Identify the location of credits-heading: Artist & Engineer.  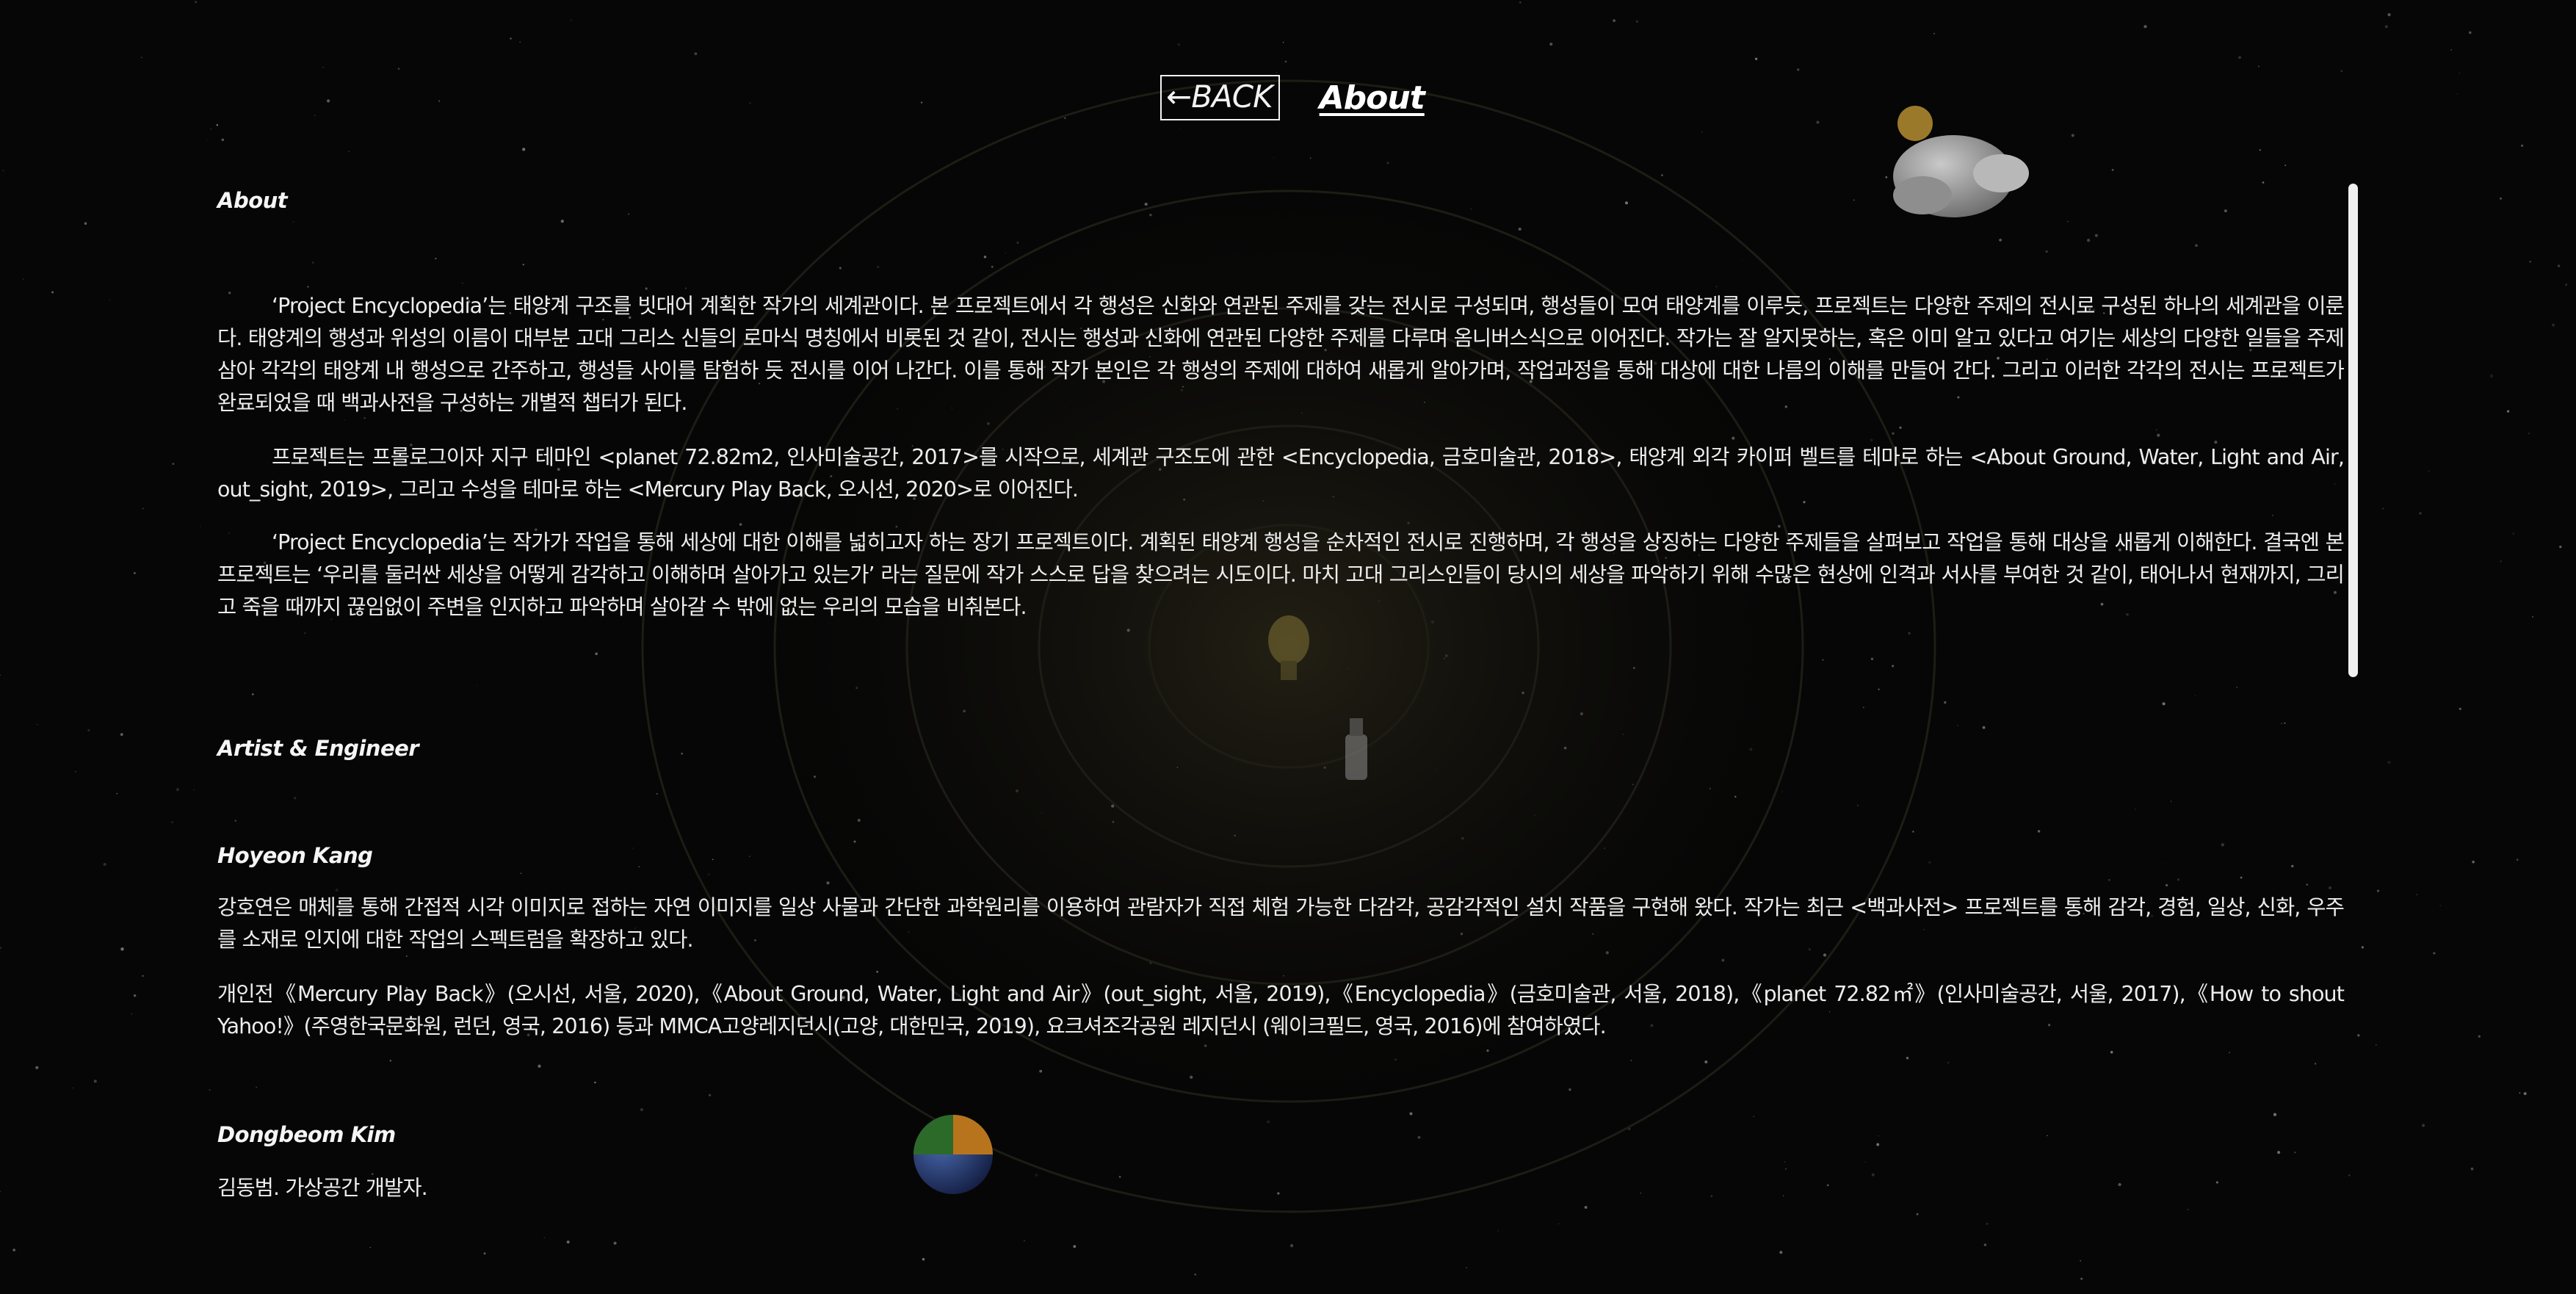
(318, 748).